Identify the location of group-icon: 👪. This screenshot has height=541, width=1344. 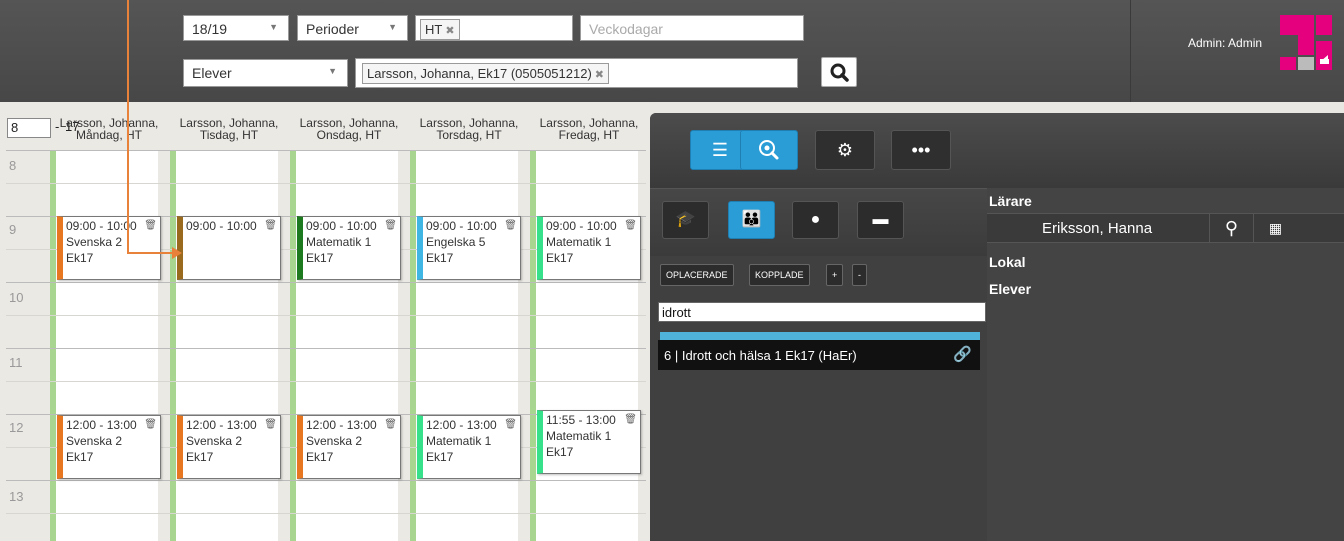
(751, 219).